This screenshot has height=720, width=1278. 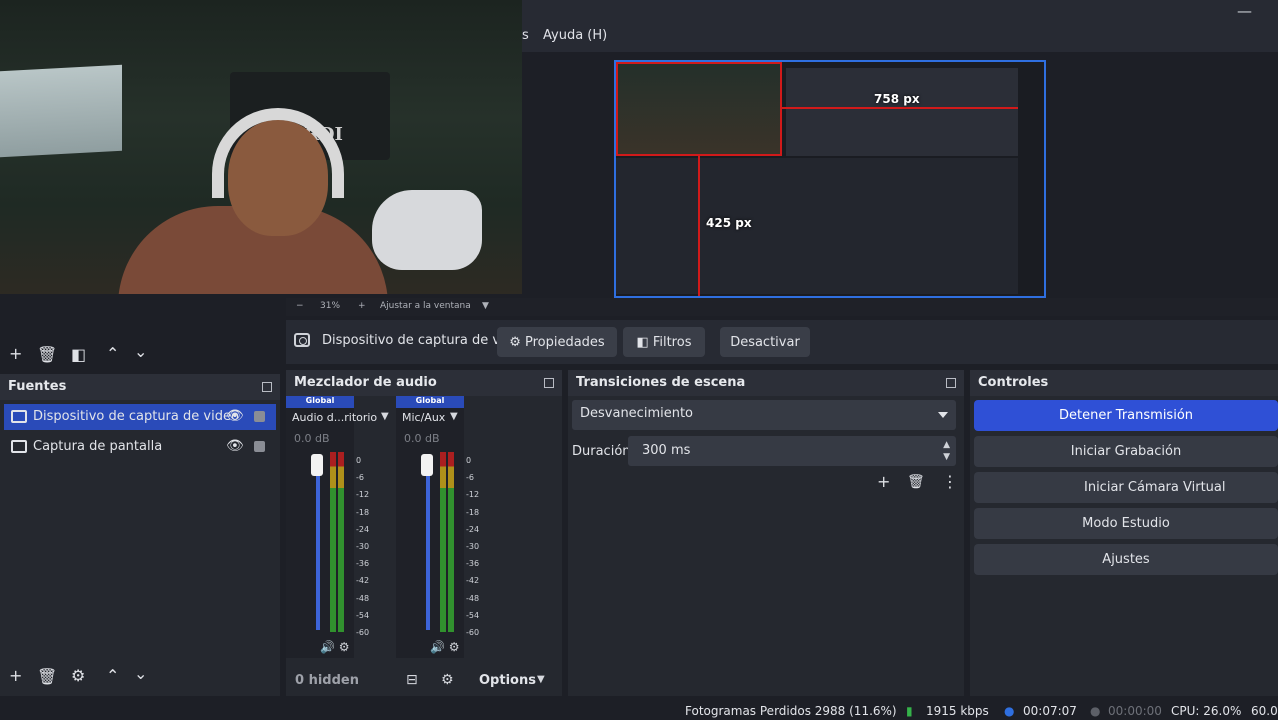 I want to click on mixer-title: Mezclador de audio, so click(x=365, y=382).